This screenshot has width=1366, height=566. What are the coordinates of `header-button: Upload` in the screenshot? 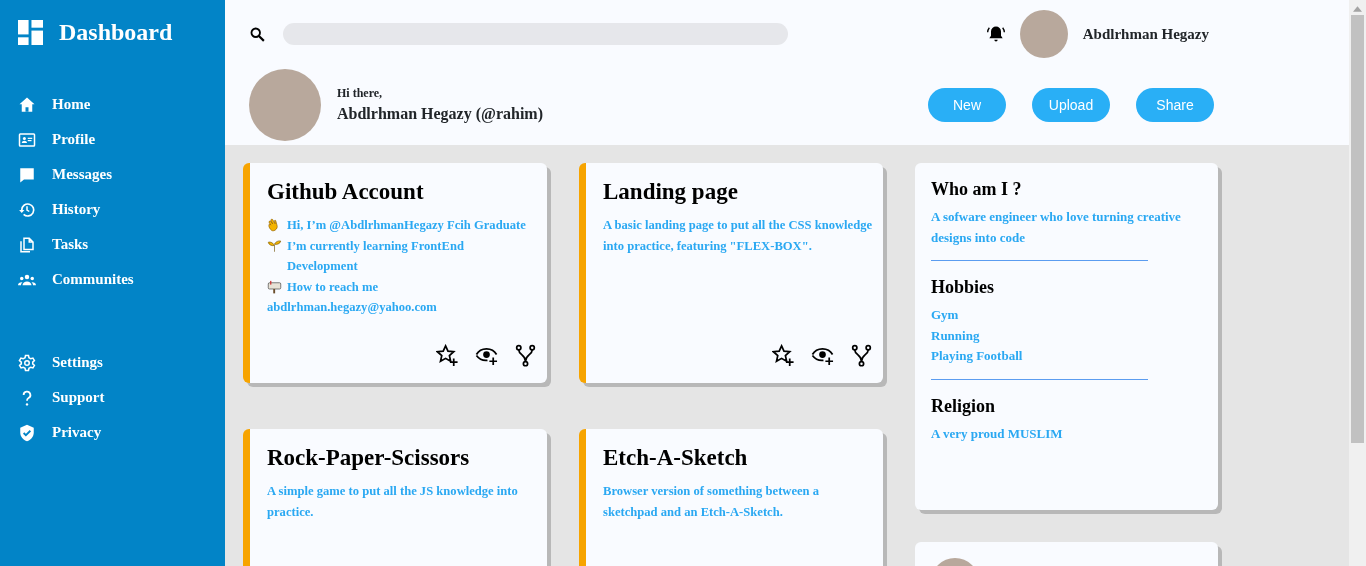 It's located at (1071, 105).